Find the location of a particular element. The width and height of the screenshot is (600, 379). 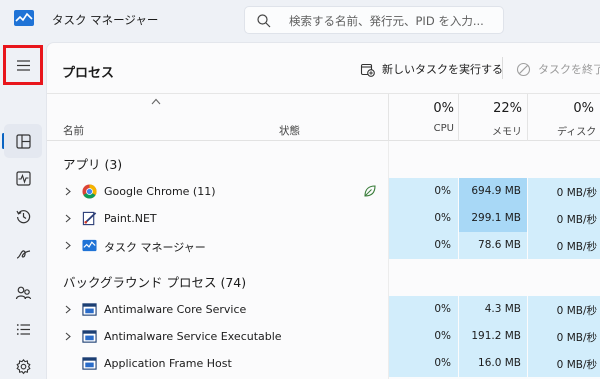

cpu-total-percent: 0% is located at coordinates (443, 108).